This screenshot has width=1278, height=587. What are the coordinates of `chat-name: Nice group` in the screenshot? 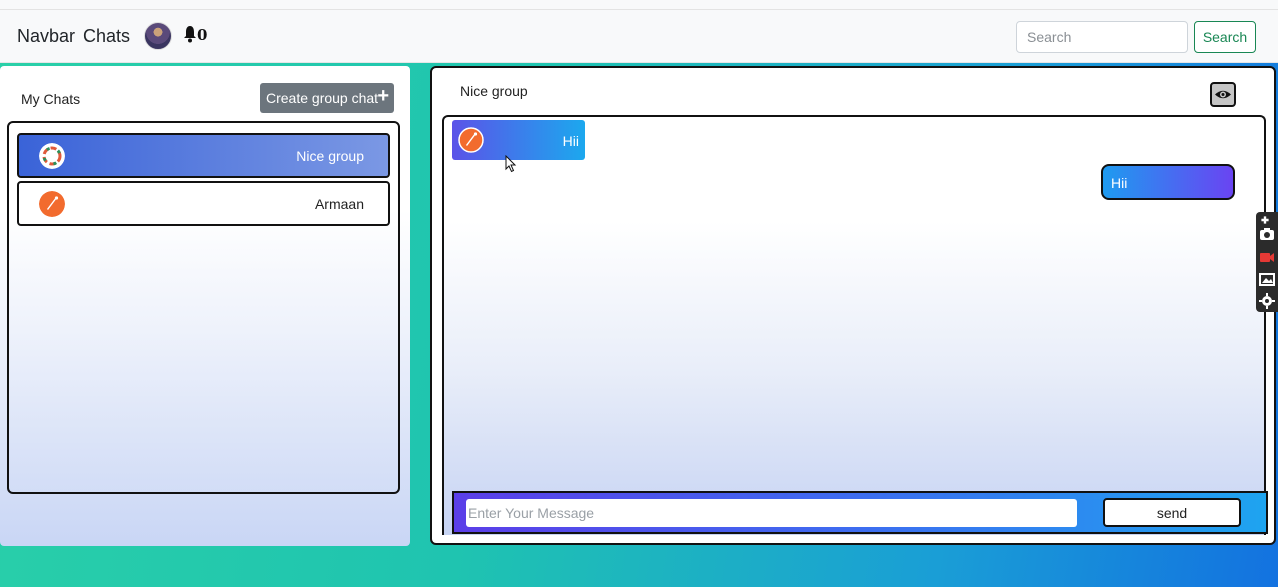 It's located at (330, 156).